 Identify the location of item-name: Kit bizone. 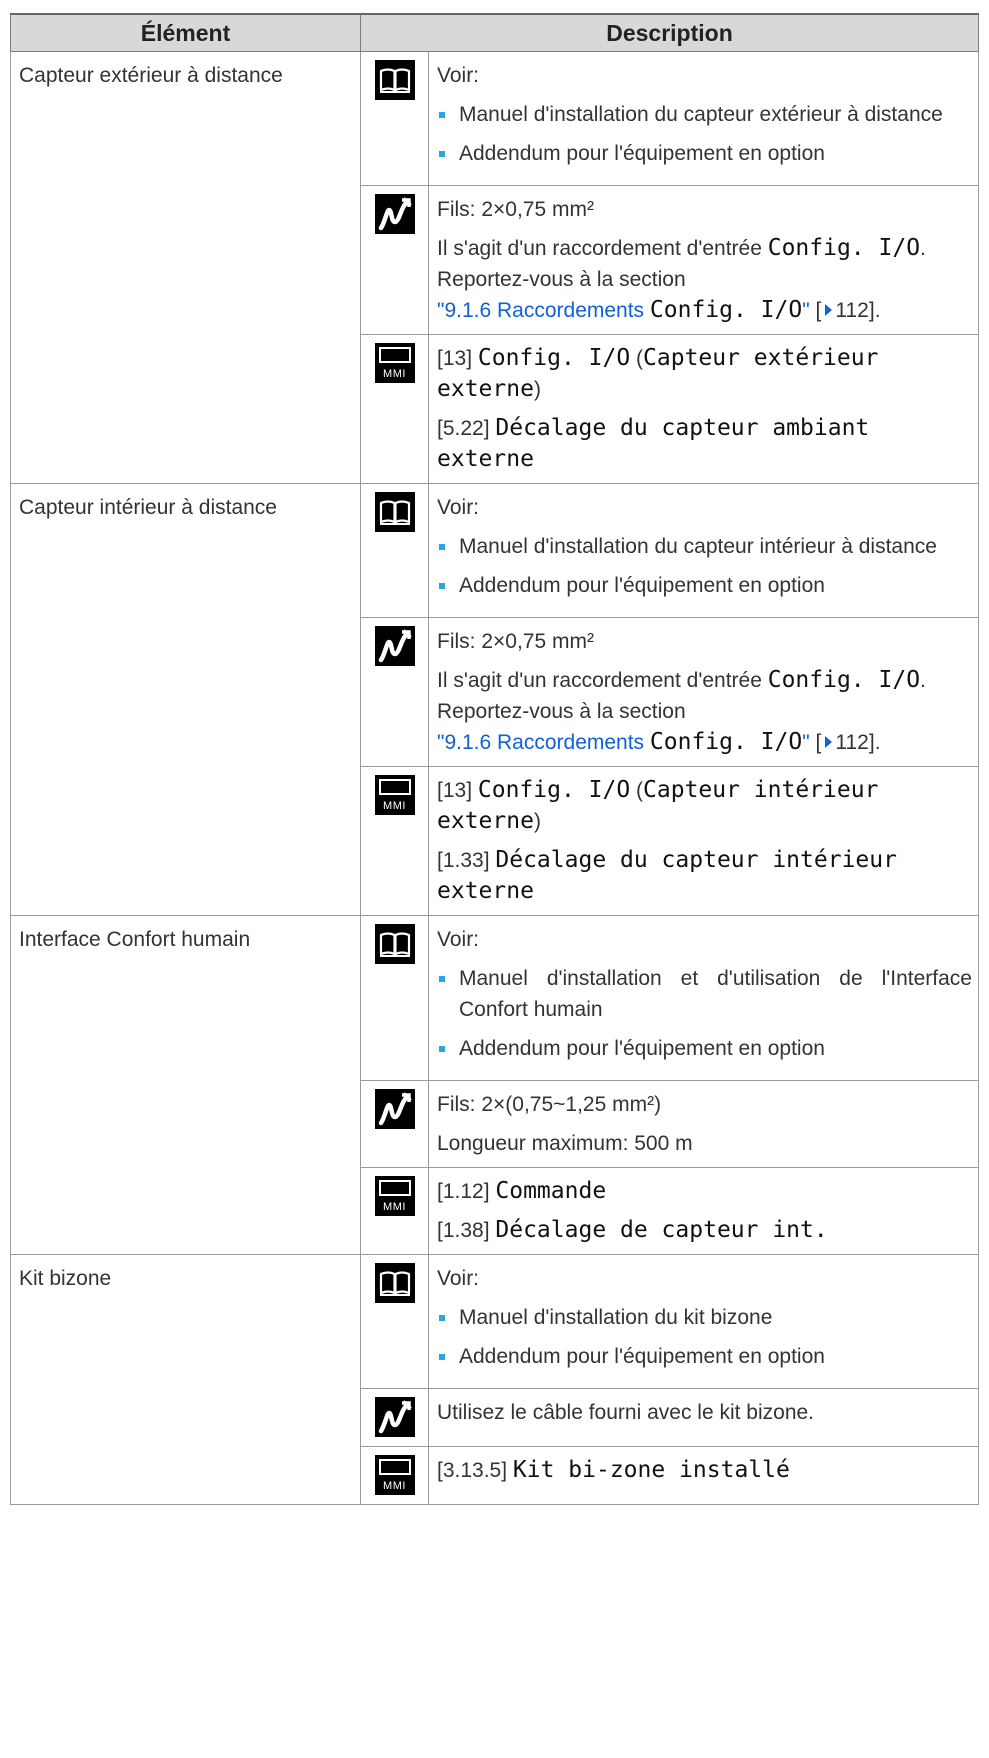
(65, 1278).